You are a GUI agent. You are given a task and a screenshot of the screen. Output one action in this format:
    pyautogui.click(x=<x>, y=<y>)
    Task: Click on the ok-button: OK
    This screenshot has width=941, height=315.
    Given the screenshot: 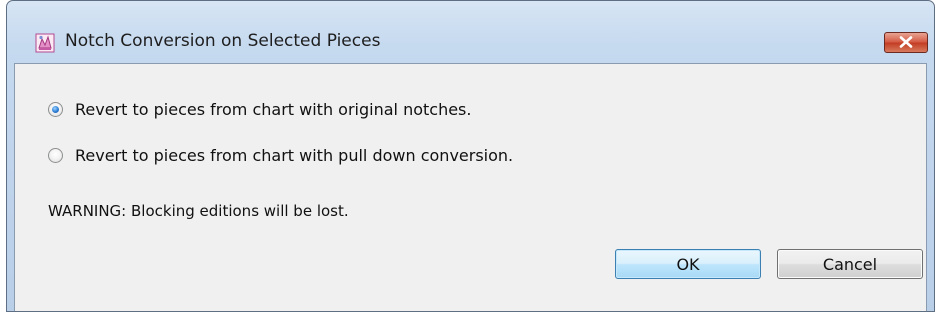 What is the action you would take?
    pyautogui.click(x=688, y=264)
    